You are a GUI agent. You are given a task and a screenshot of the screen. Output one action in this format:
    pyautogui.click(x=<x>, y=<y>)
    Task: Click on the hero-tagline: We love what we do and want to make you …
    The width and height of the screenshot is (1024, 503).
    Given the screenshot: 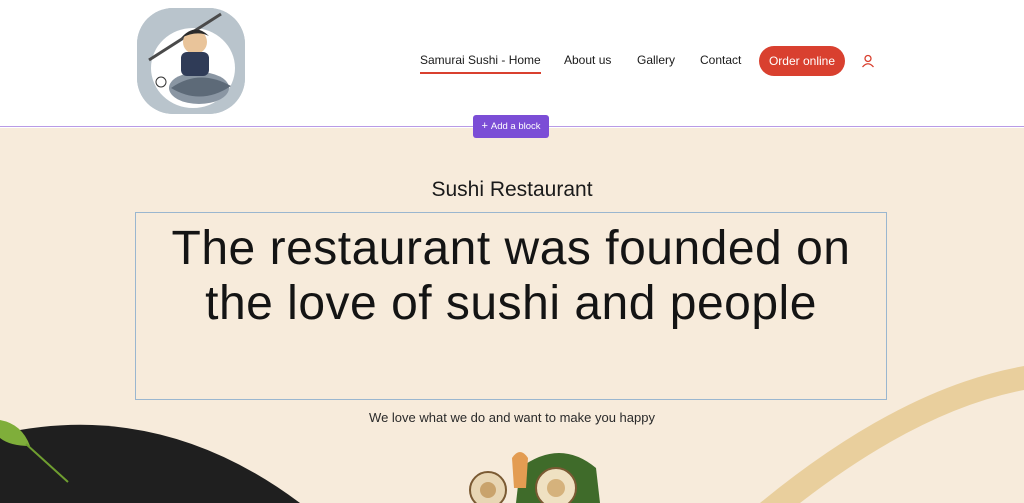 What is the action you would take?
    pyautogui.click(x=512, y=417)
    